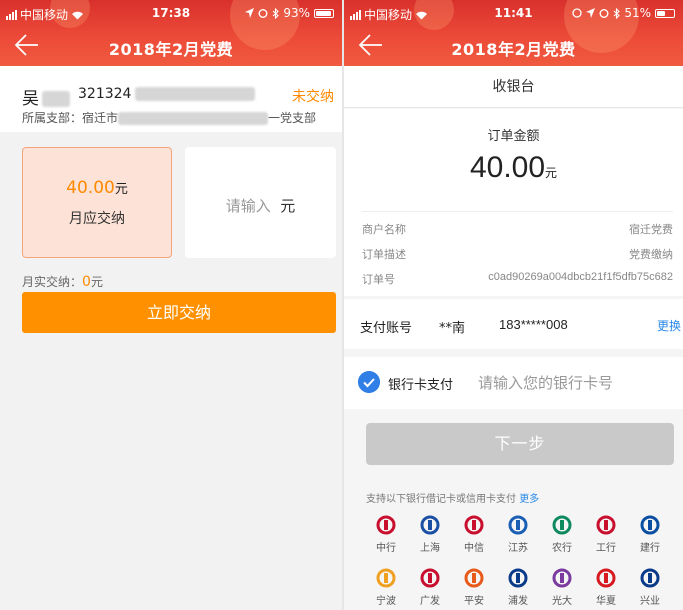  Describe the element at coordinates (248, 206) in the screenshot. I see `custom-amount-placeholder-text: 请输入` at that location.